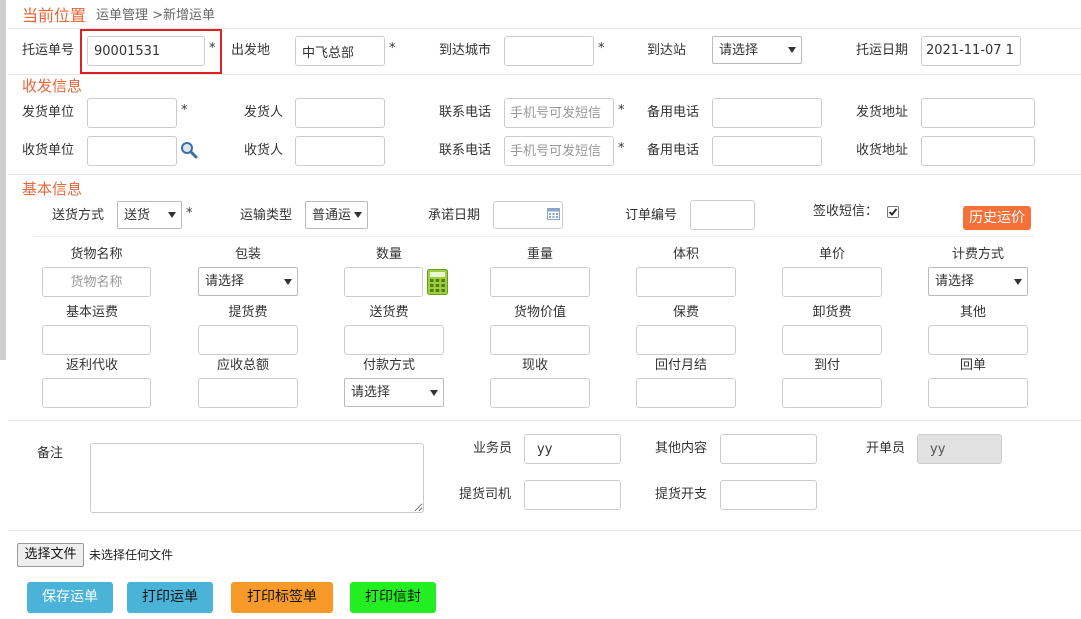 The image size is (1081, 619). Describe the element at coordinates (146, 51) in the screenshot. I see `waybill-number-input` at that location.